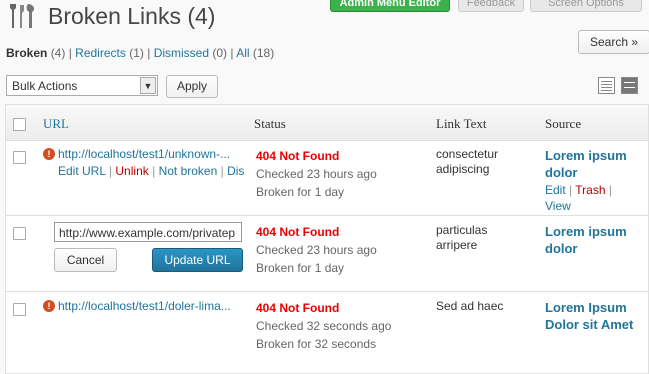  I want to click on filter-dismissed: Dismissed, so click(181, 53).